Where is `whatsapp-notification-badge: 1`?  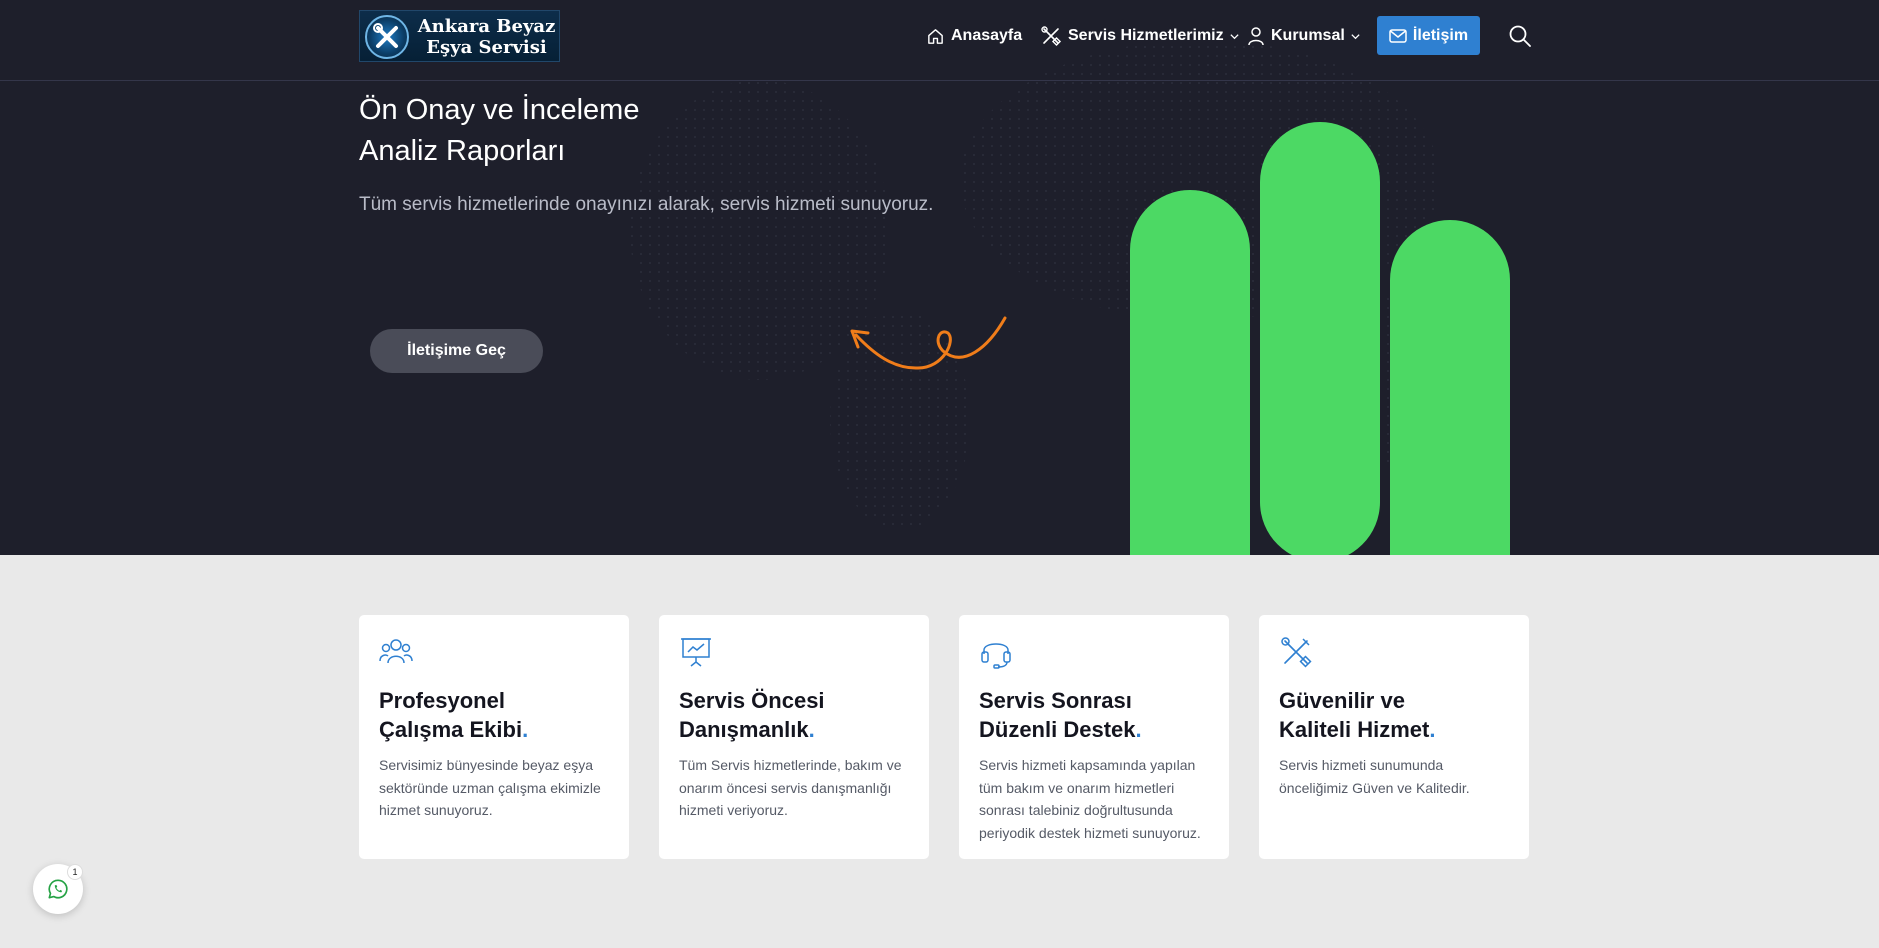
whatsapp-notification-badge: 1 is located at coordinates (75, 872).